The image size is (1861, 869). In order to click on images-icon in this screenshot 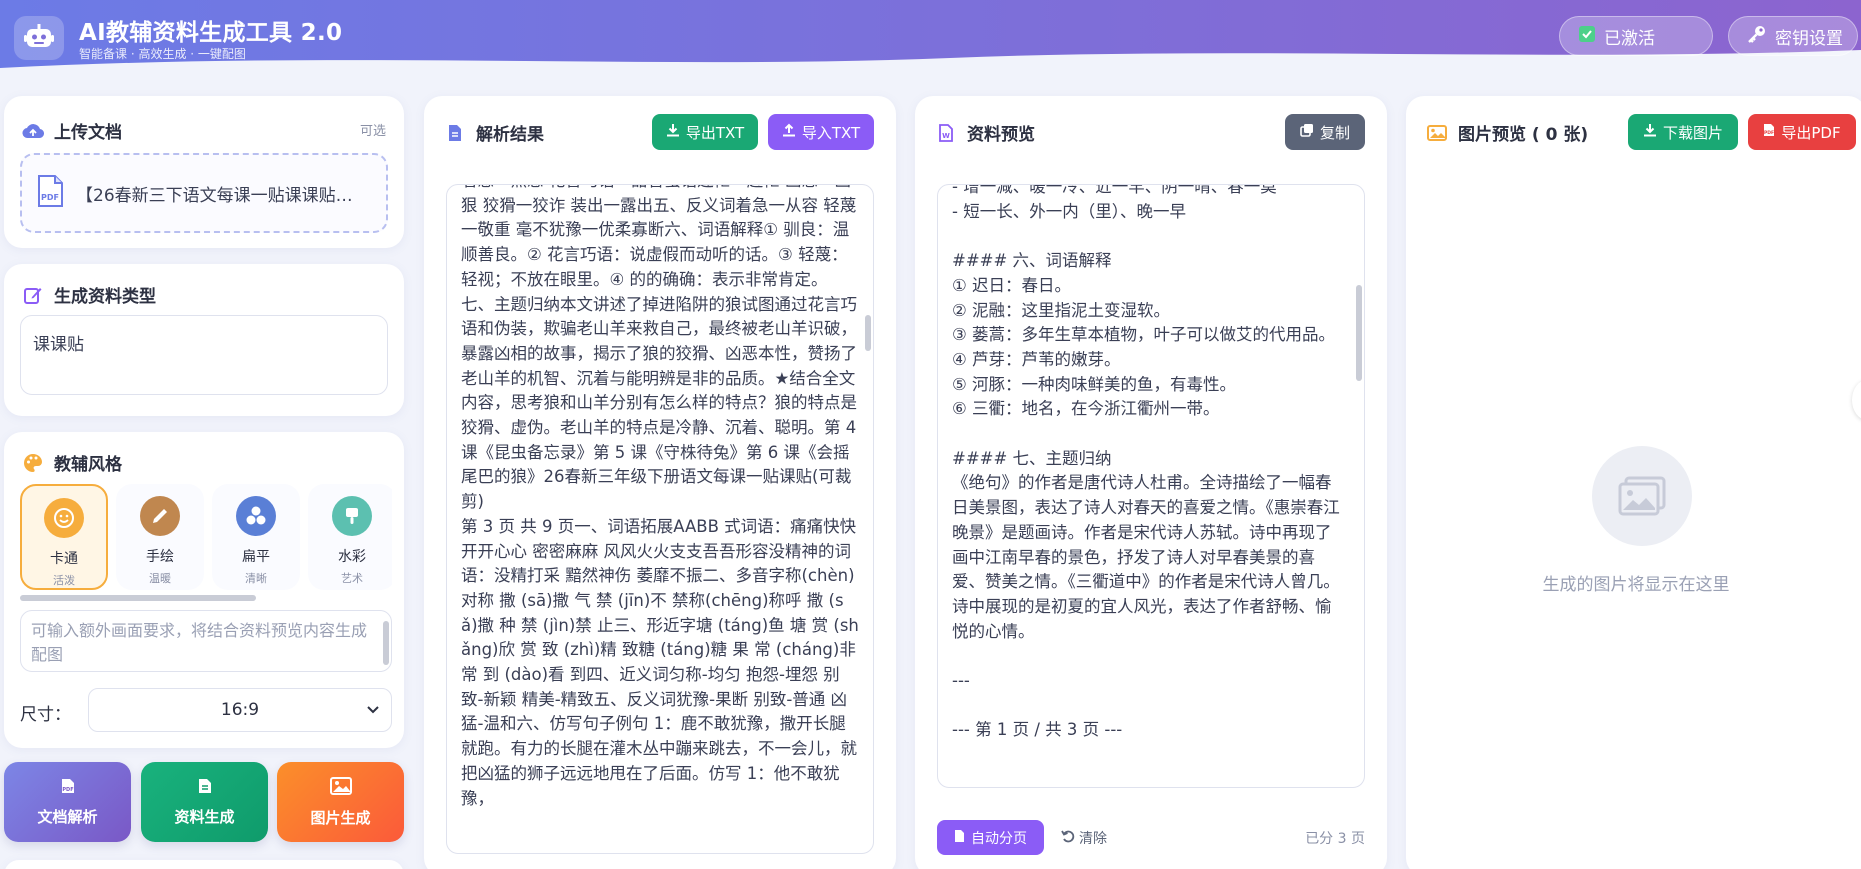, I will do `click(1437, 133)`.